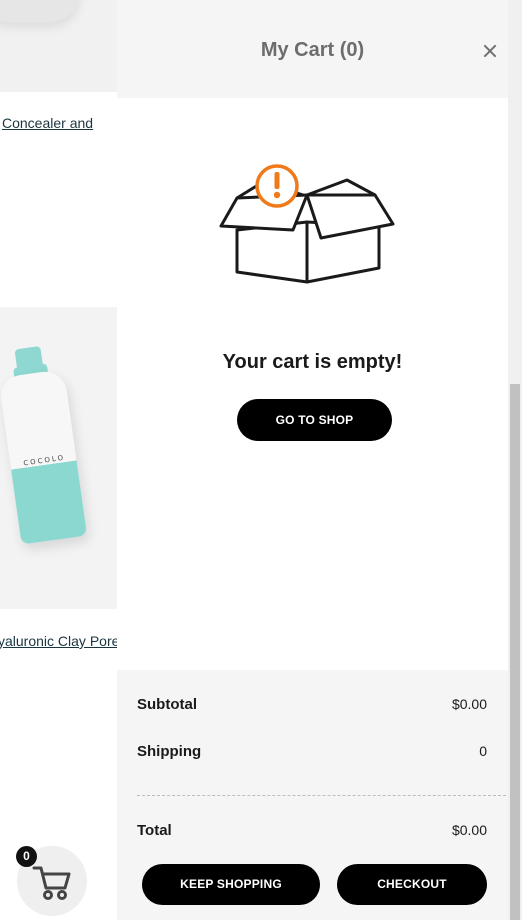  What do you see at coordinates (312, 362) in the screenshot?
I see `empty-cart-message: Your cart is empty!` at bounding box center [312, 362].